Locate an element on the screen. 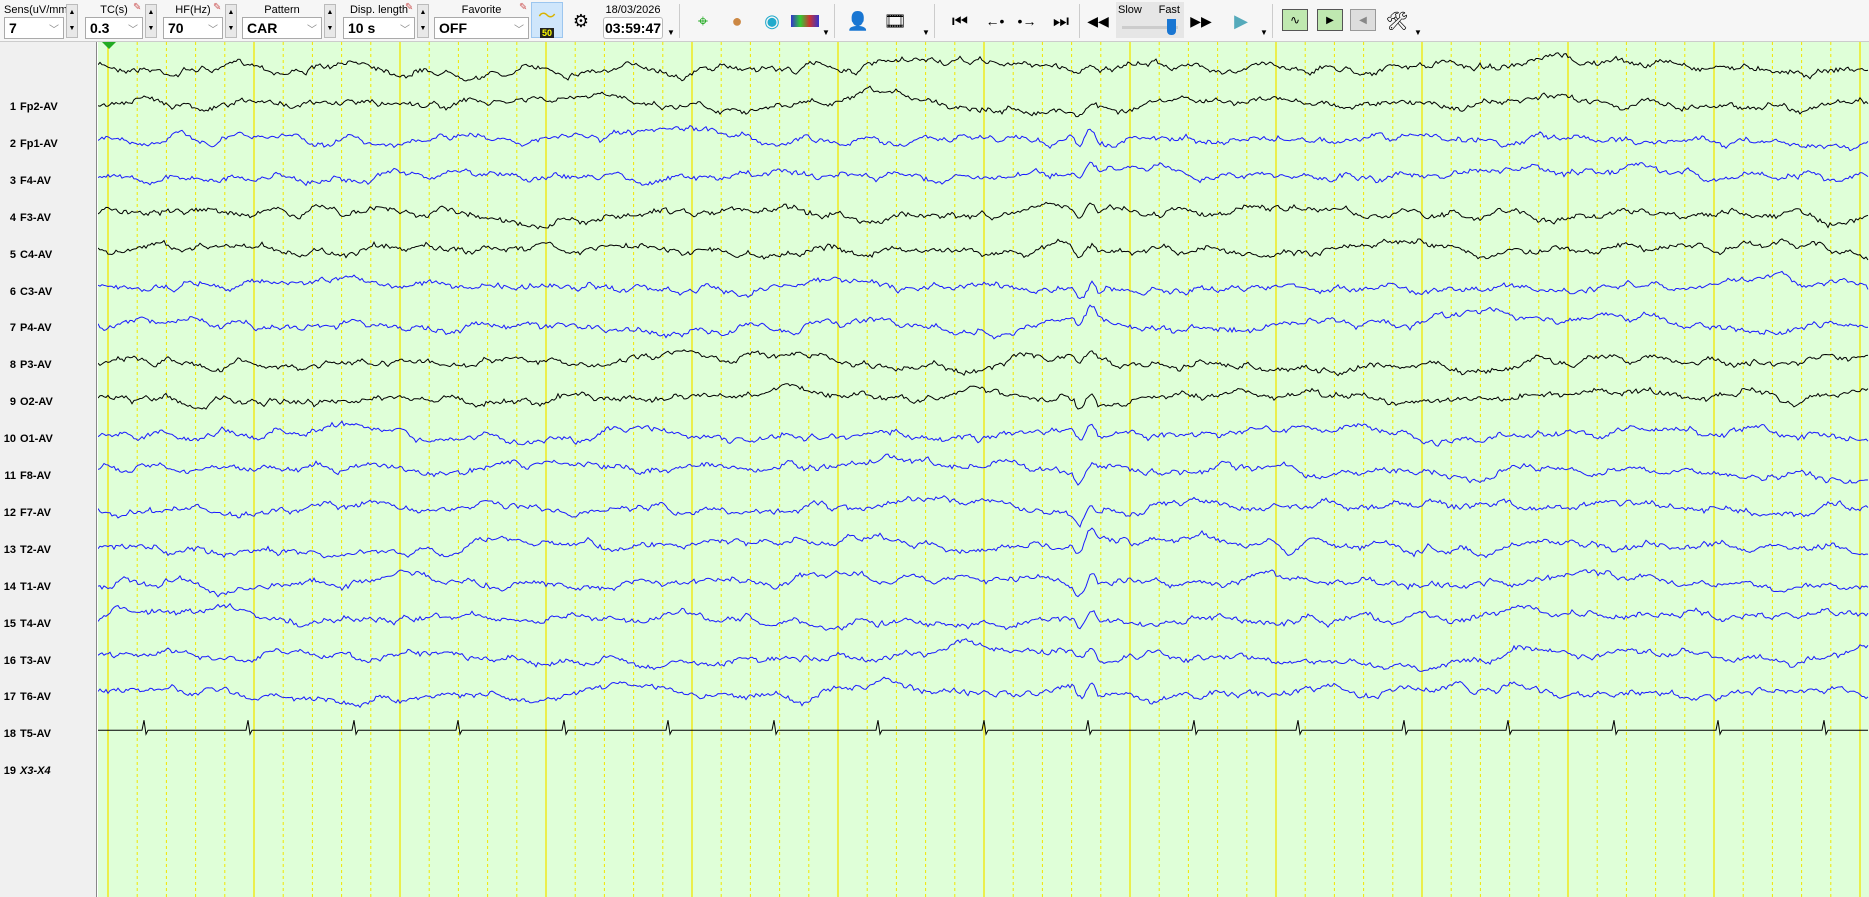  tc-spinner: ▲ ▼ is located at coordinates (151, 21).